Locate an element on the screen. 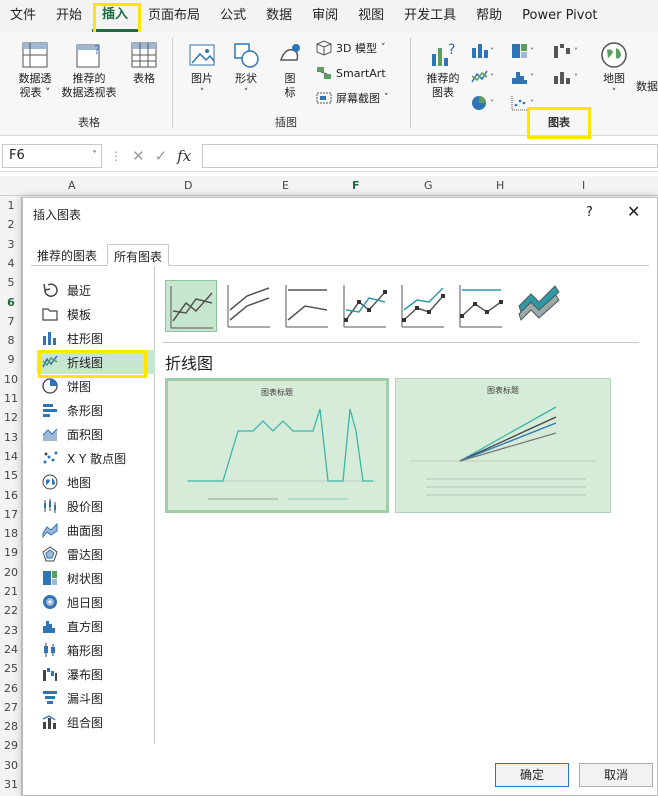  close-icon: ✕ is located at coordinates (633, 211).